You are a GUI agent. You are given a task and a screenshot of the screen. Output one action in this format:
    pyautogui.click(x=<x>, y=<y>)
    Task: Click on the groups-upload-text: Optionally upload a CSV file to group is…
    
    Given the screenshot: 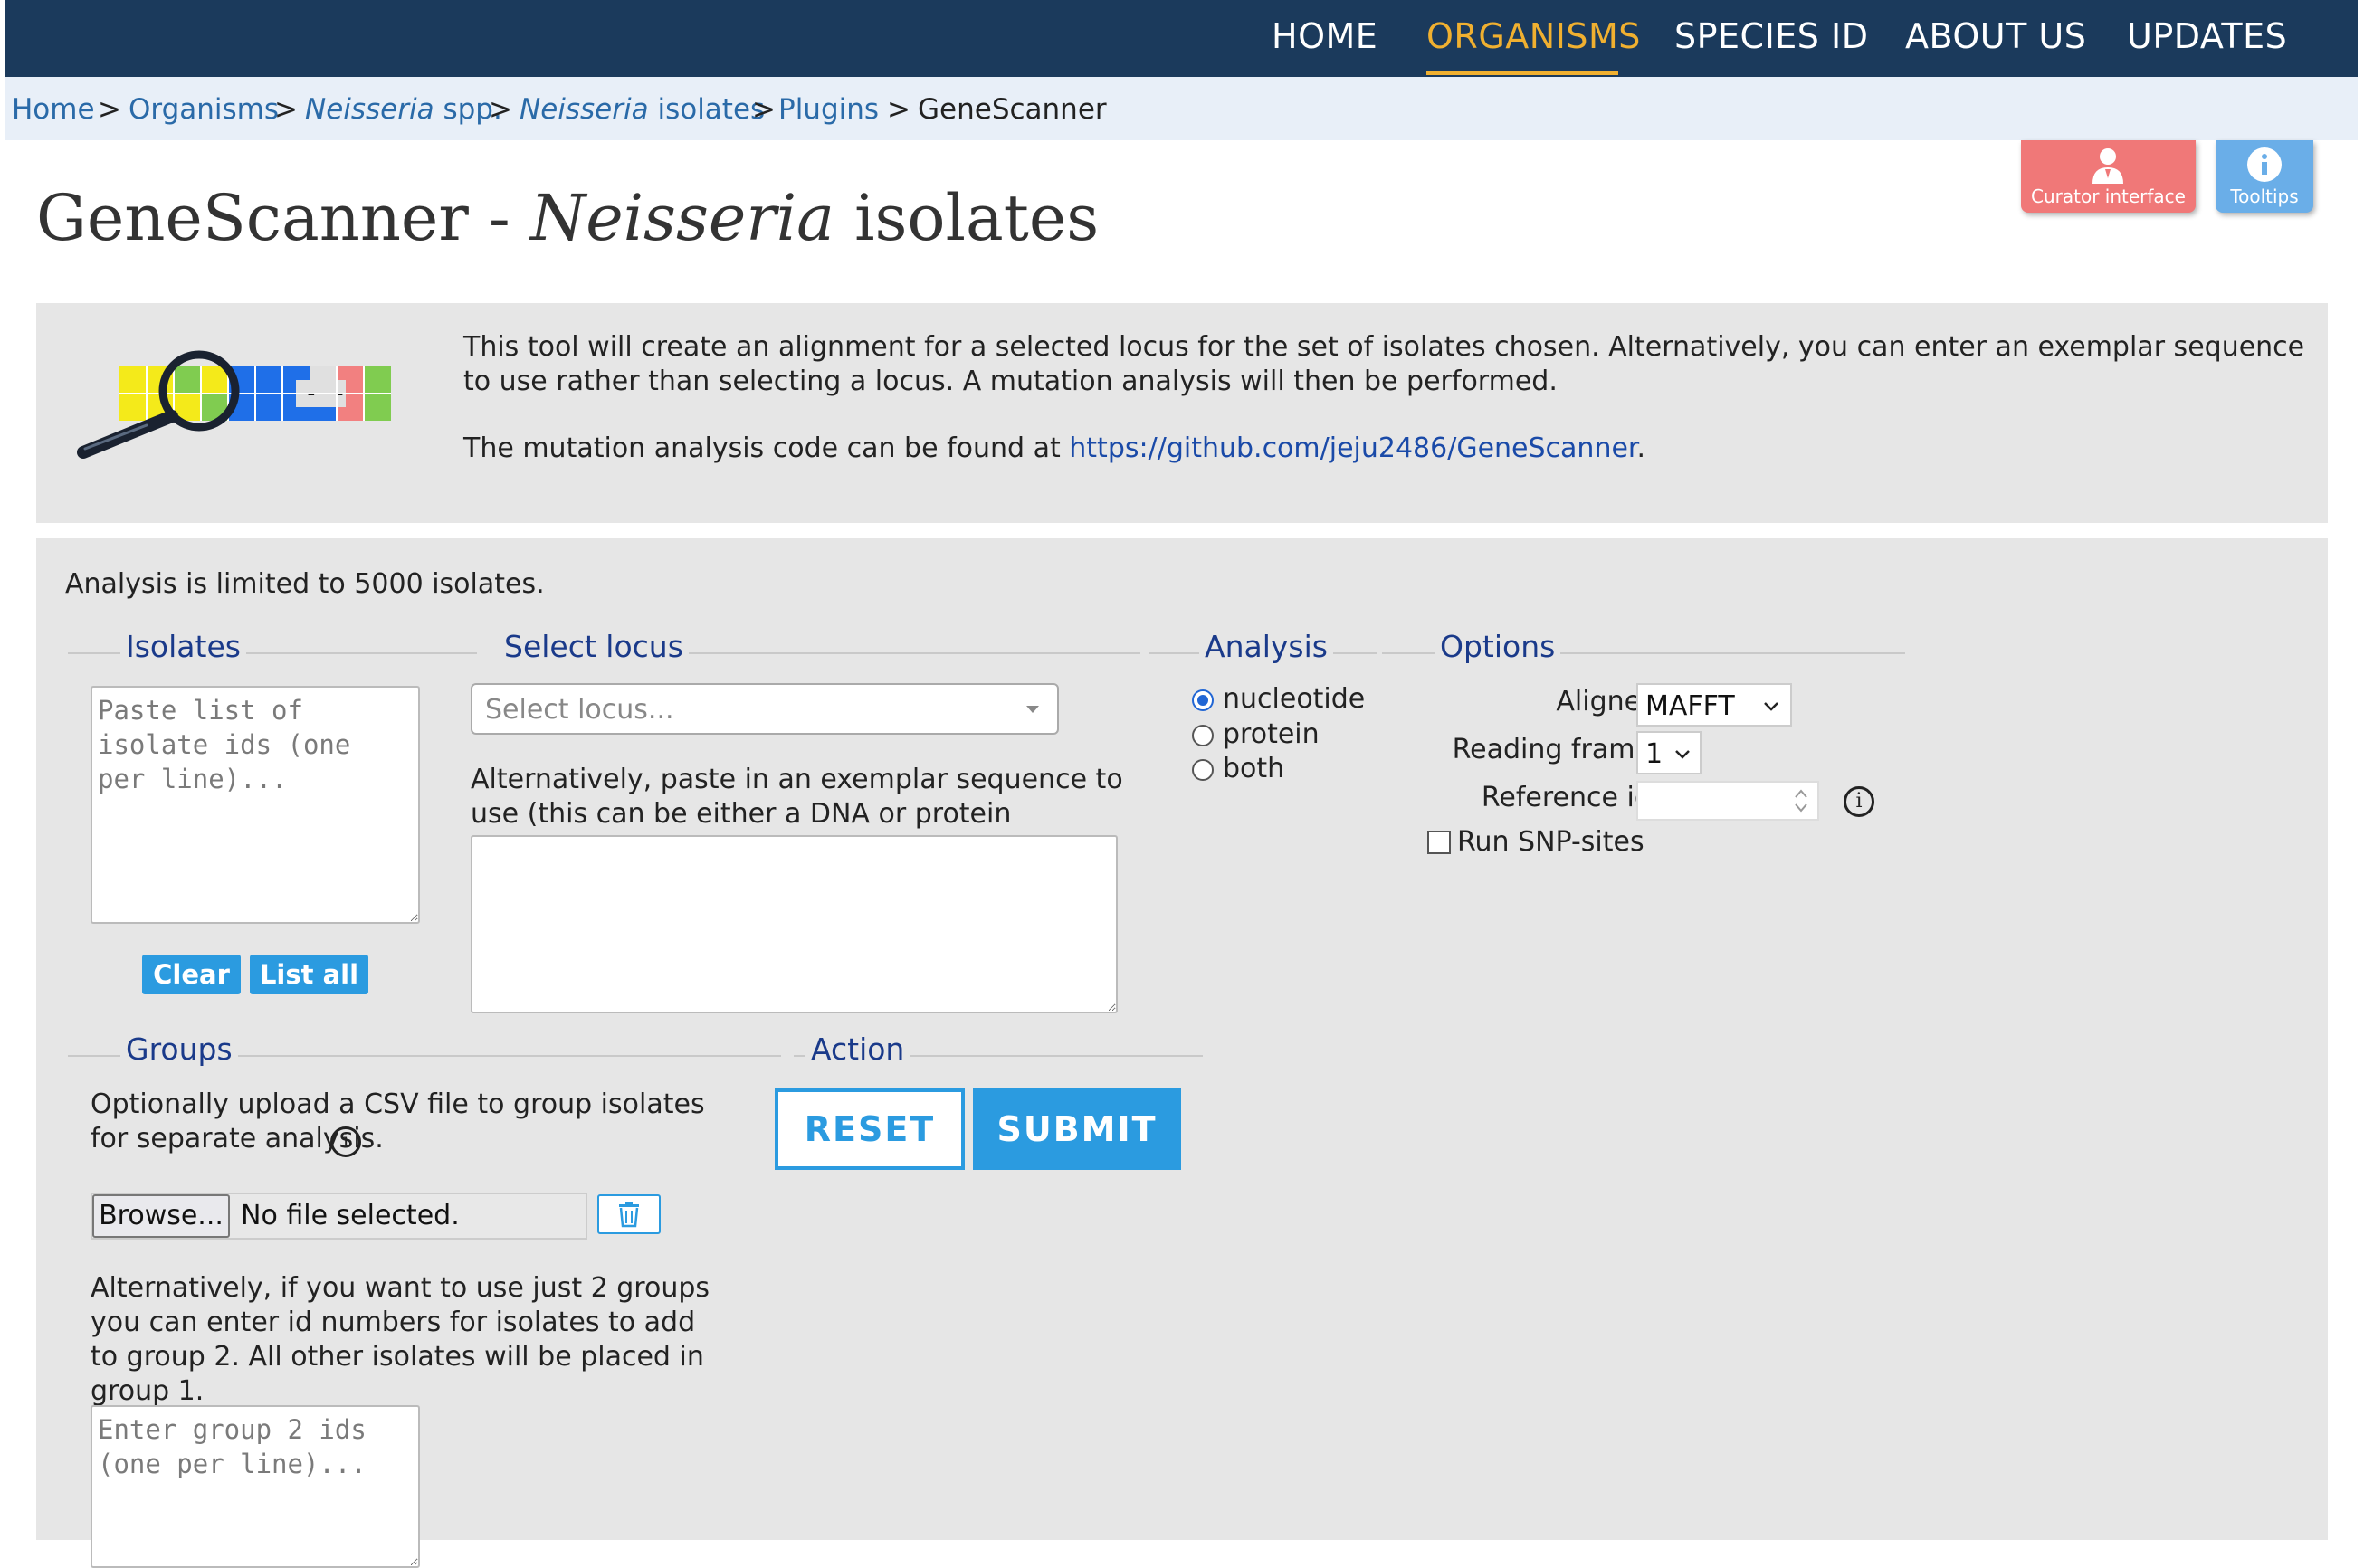 What is the action you would take?
    pyautogui.click(x=398, y=1122)
    